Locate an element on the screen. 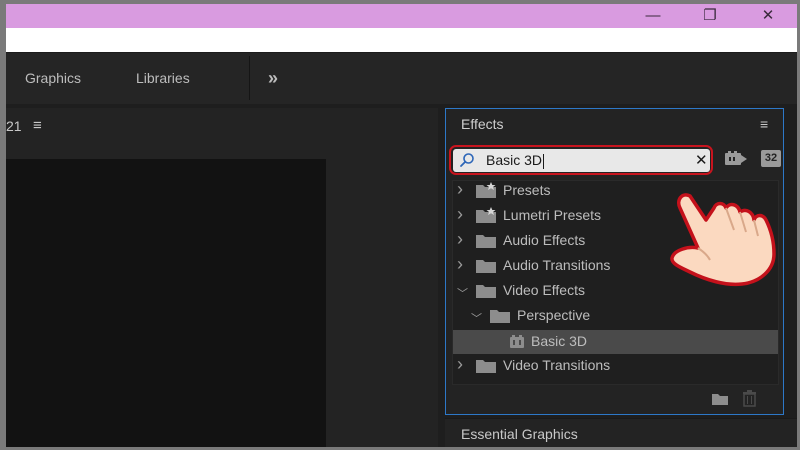 This screenshot has width=800, height=450. tree-item-label: Video Effects is located at coordinates (544, 290).